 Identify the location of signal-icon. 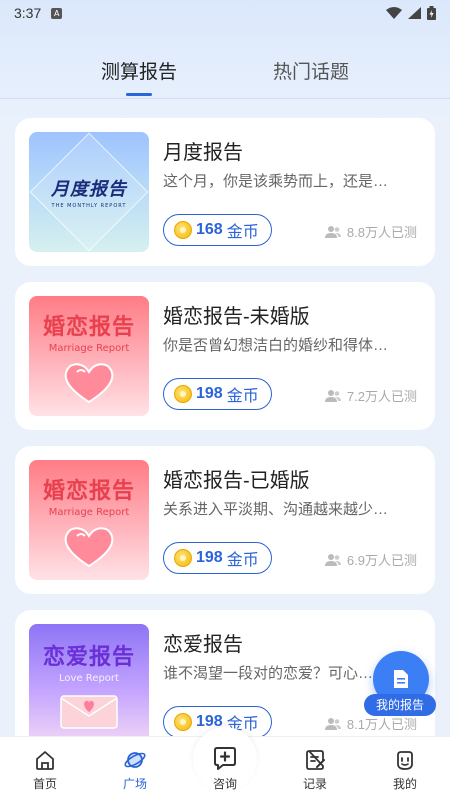
(414, 13).